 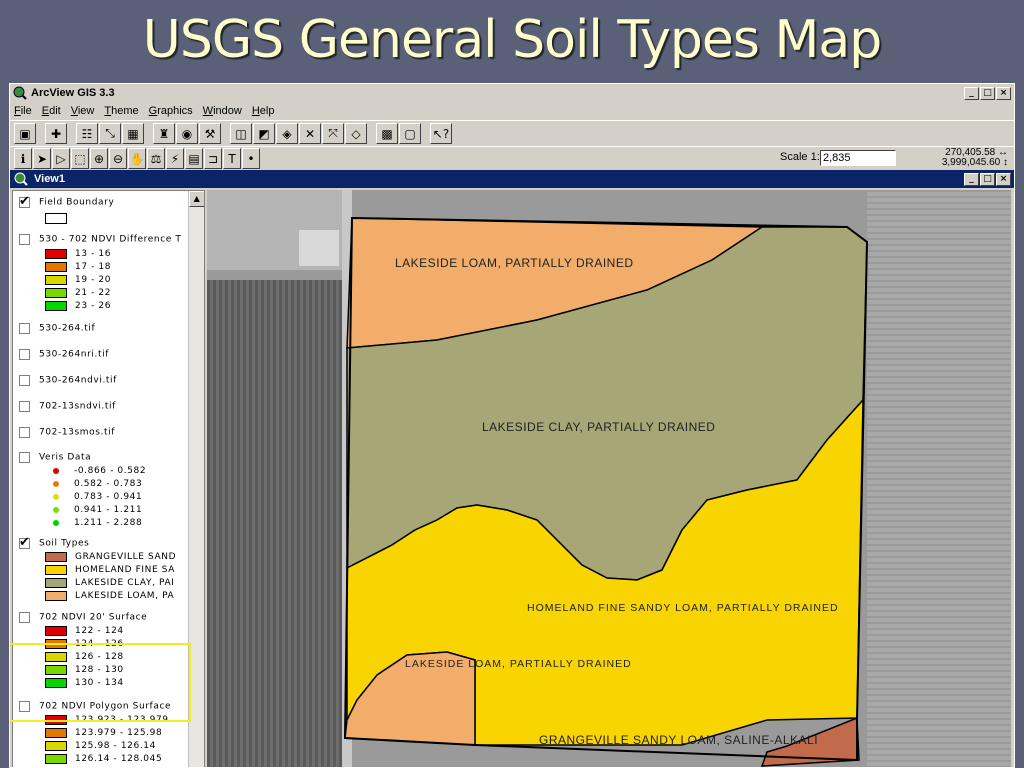 I want to click on zoom-out-fixed-icon: ⤧, so click(x=333, y=133).